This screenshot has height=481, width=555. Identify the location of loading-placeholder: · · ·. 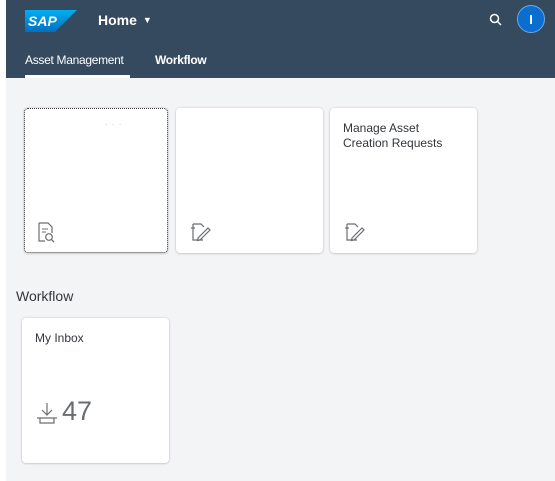
(114, 124).